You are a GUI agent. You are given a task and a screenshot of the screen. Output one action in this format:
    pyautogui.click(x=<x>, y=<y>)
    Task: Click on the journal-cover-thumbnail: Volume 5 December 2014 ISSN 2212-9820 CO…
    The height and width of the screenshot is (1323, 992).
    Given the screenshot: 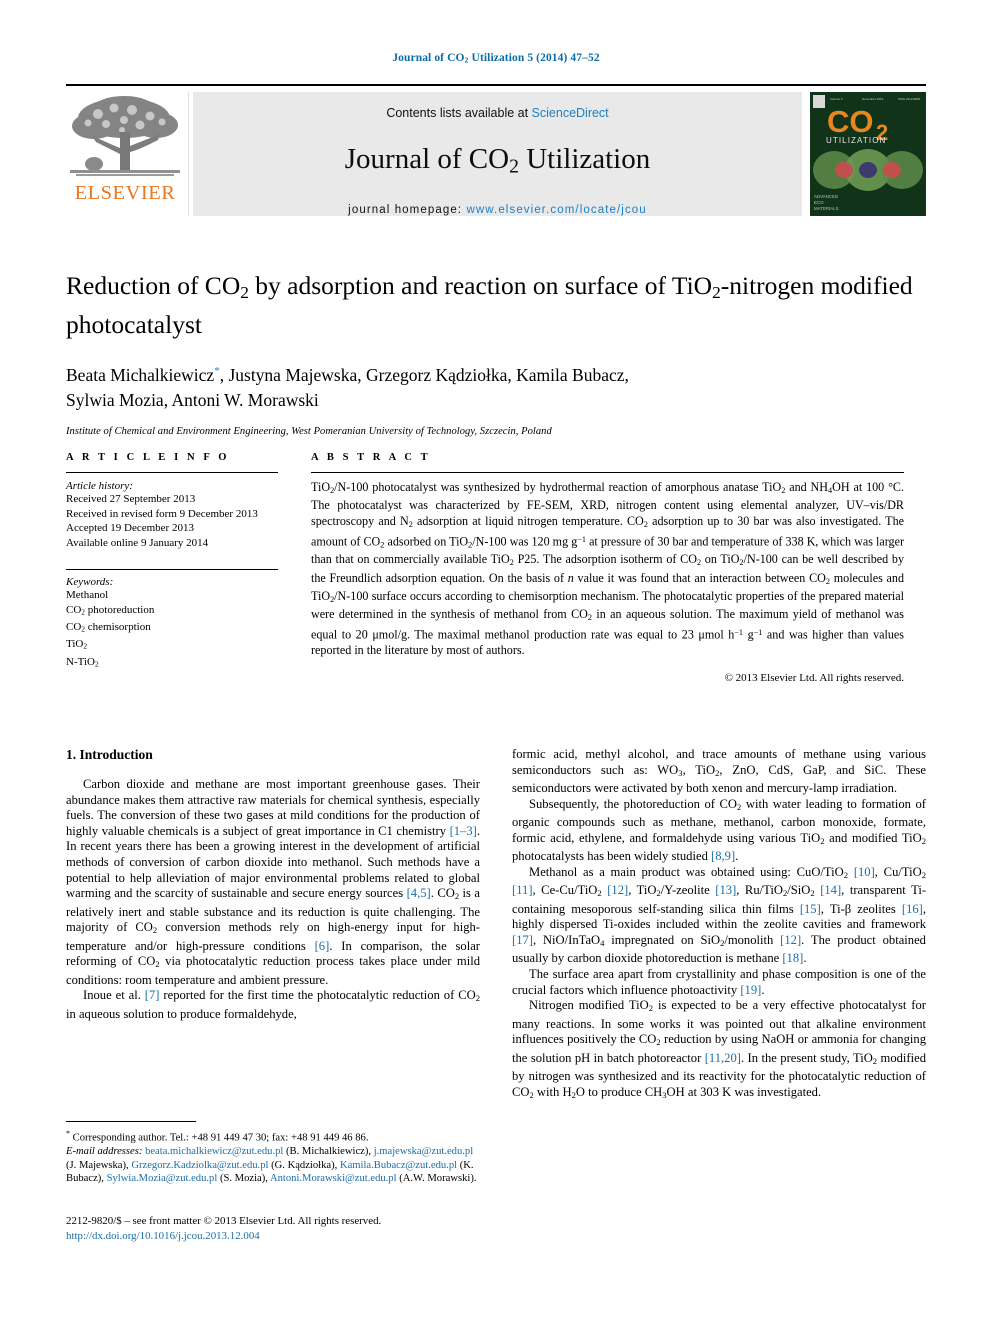 What is the action you would take?
    pyautogui.click(x=868, y=154)
    